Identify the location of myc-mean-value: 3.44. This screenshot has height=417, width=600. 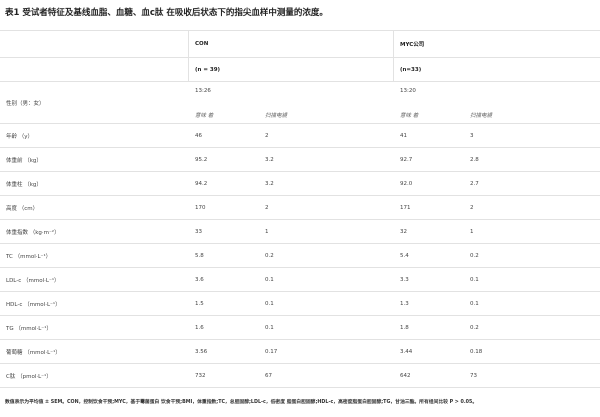
(406, 351).